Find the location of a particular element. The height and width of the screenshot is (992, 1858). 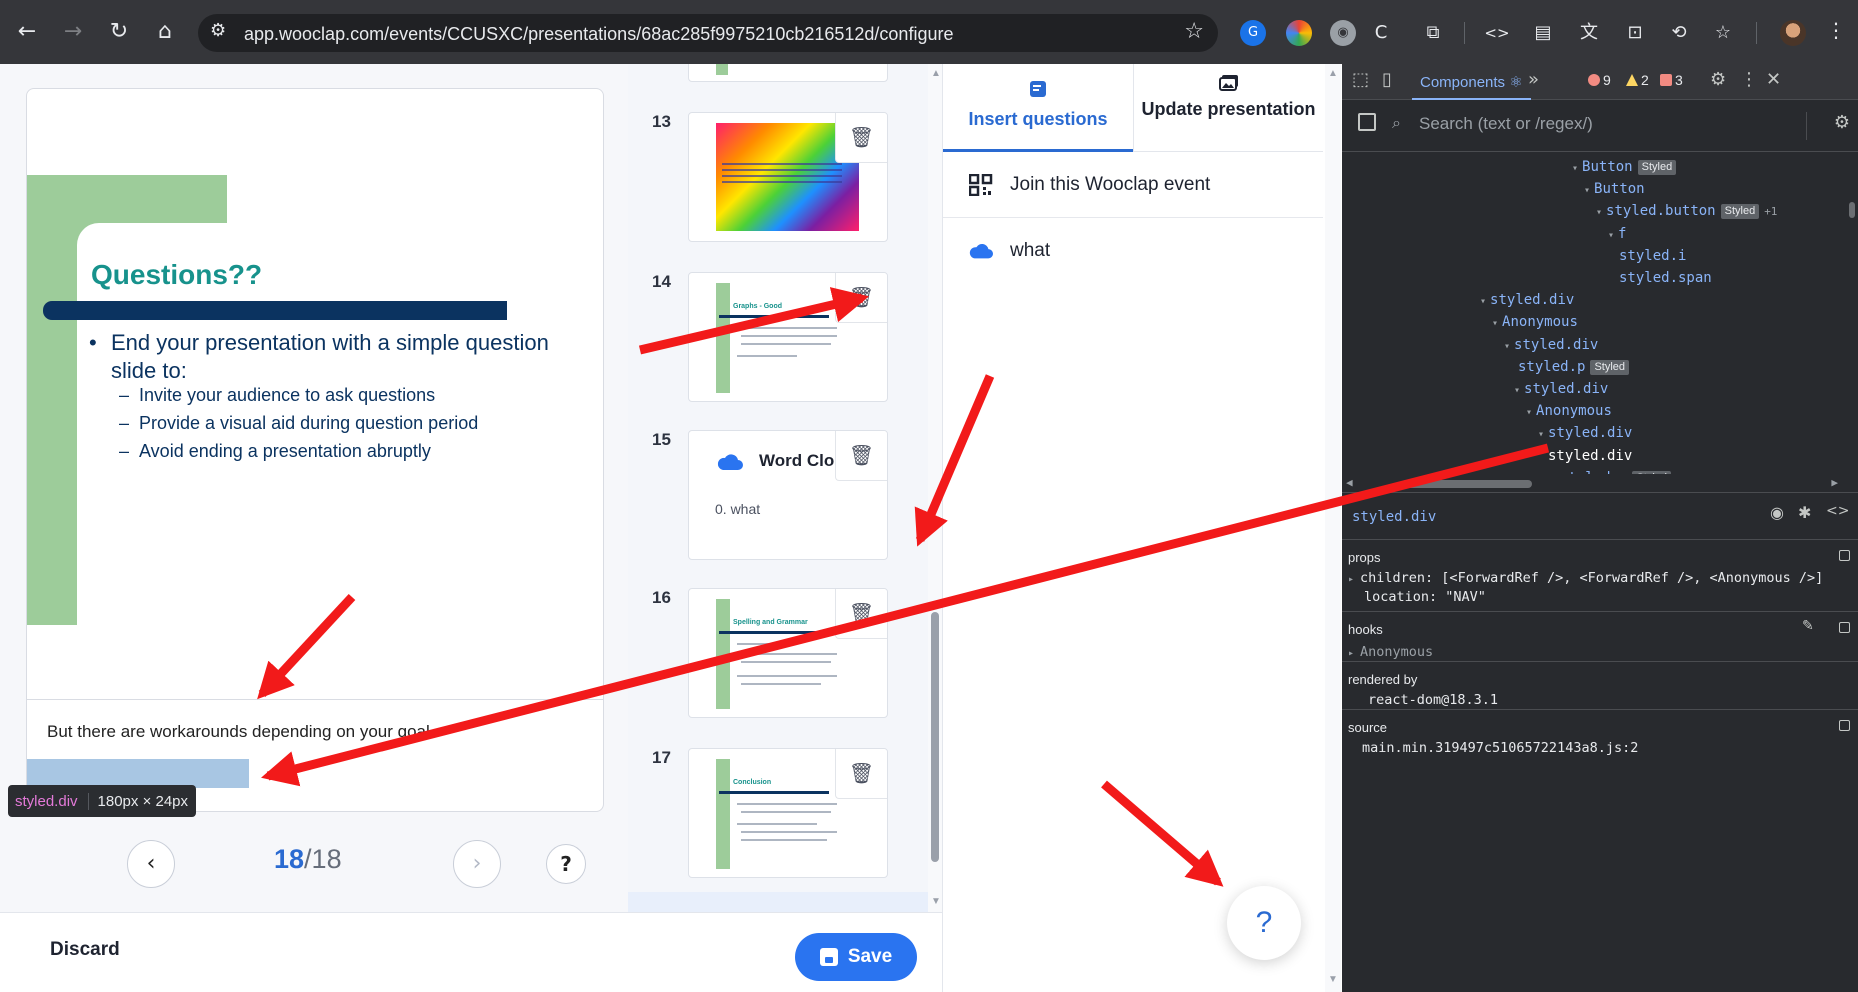

component-search-input: Search (text or /regex/) is located at coordinates (1506, 124).